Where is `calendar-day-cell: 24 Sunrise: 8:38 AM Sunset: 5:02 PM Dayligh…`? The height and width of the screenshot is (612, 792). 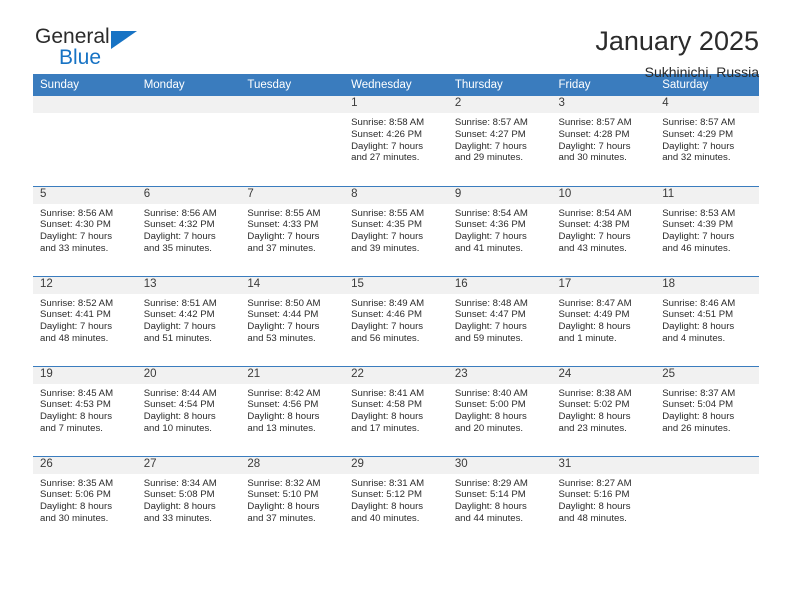 calendar-day-cell: 24 Sunrise: 8:38 AM Sunset: 5:02 PM Dayligh… is located at coordinates (603, 410).